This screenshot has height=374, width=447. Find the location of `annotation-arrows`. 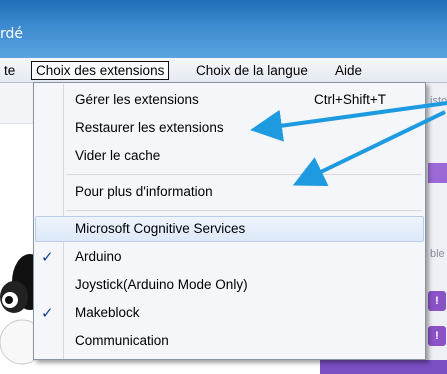

annotation-arrows is located at coordinates (348, 143).